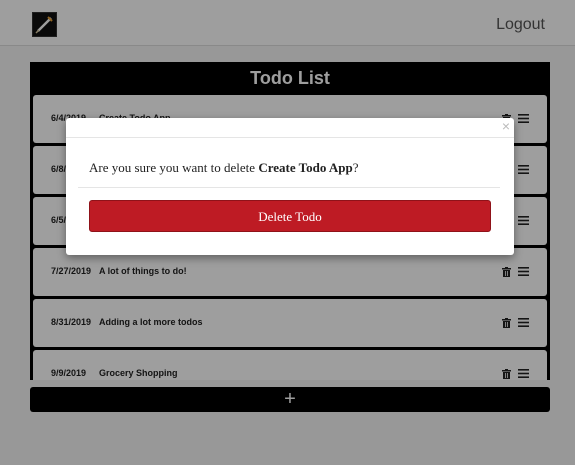 Image resolution: width=575 pixels, height=465 pixels. Describe the element at coordinates (290, 216) in the screenshot. I see `delete-todo-button: Delete Todo` at that location.